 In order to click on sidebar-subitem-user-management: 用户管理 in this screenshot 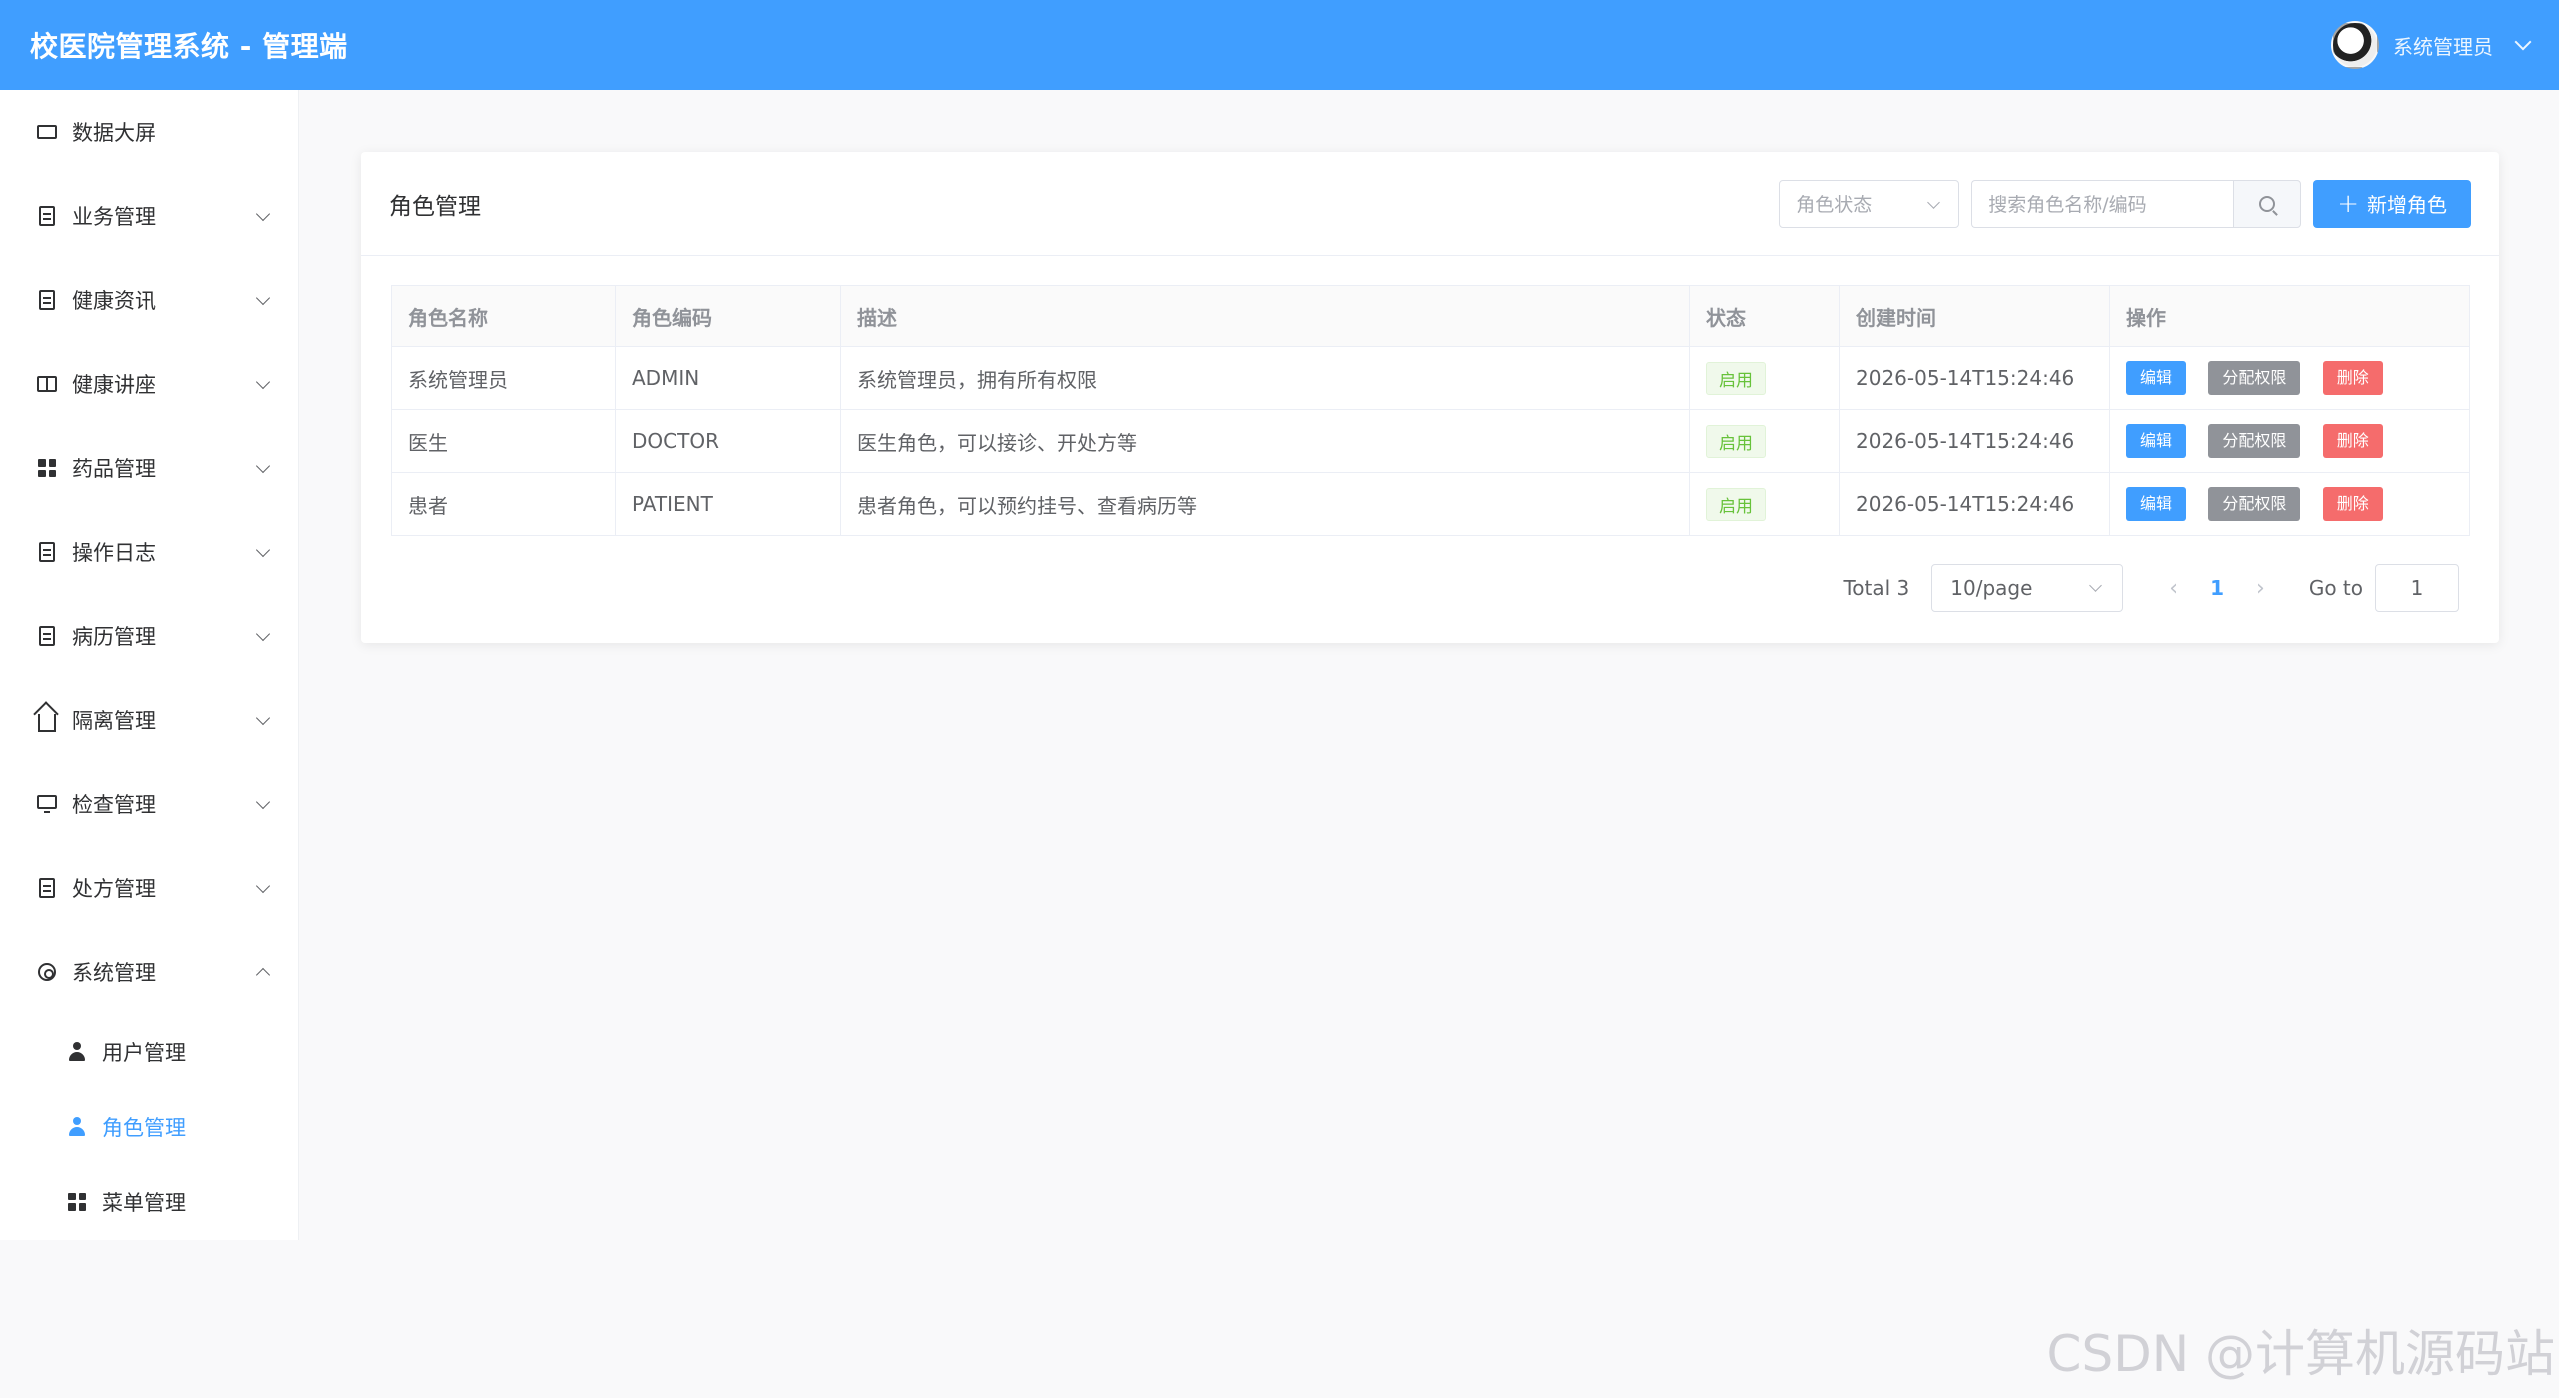, I will do `click(149, 1051)`.